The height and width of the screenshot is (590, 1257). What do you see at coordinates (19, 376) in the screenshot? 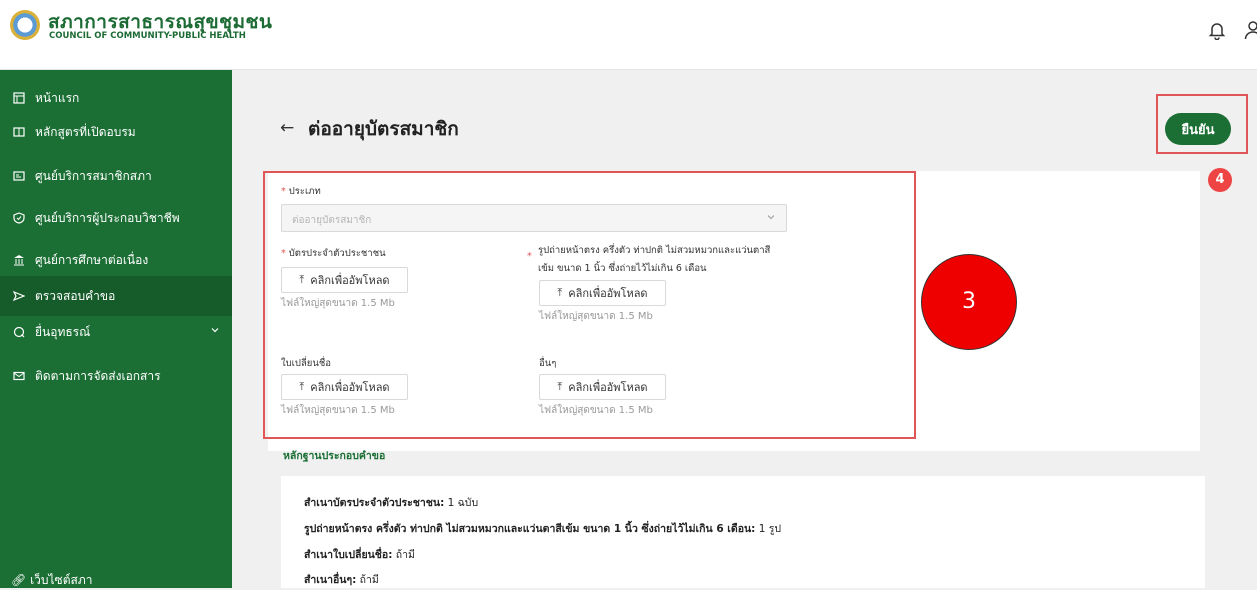
I see `mail-icon` at bounding box center [19, 376].